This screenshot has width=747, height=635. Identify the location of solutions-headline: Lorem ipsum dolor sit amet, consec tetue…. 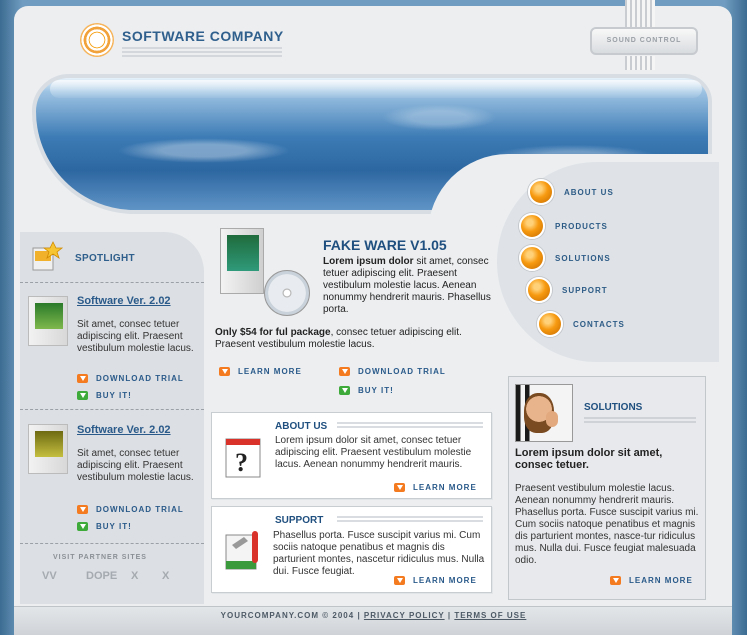
(589, 459).